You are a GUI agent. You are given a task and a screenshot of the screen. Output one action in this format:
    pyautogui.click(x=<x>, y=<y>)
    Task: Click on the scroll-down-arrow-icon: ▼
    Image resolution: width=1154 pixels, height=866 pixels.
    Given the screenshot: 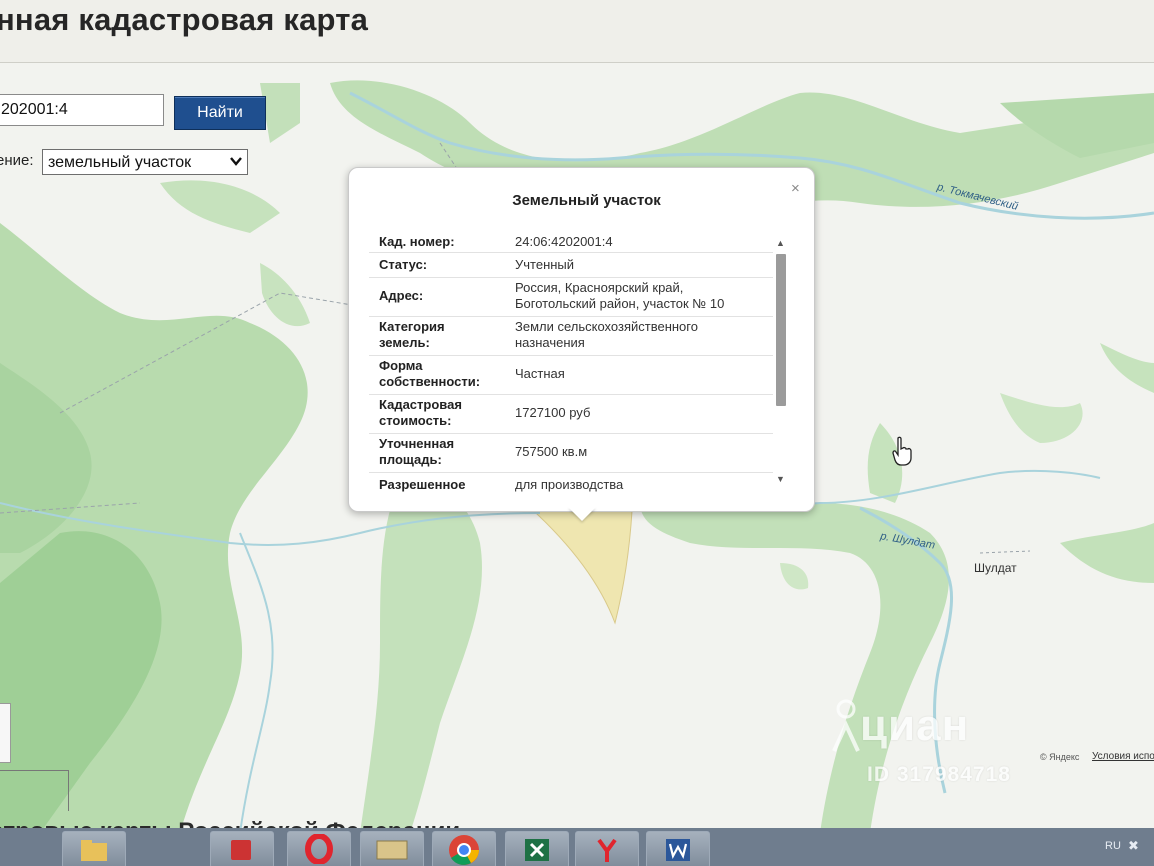 What is the action you would take?
    pyautogui.click(x=780, y=479)
    